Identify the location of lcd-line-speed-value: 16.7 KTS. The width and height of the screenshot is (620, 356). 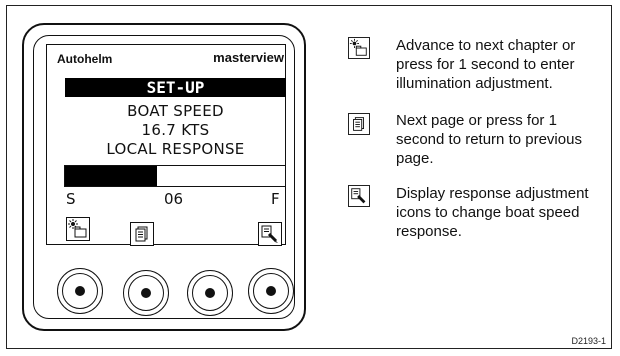
(175, 130).